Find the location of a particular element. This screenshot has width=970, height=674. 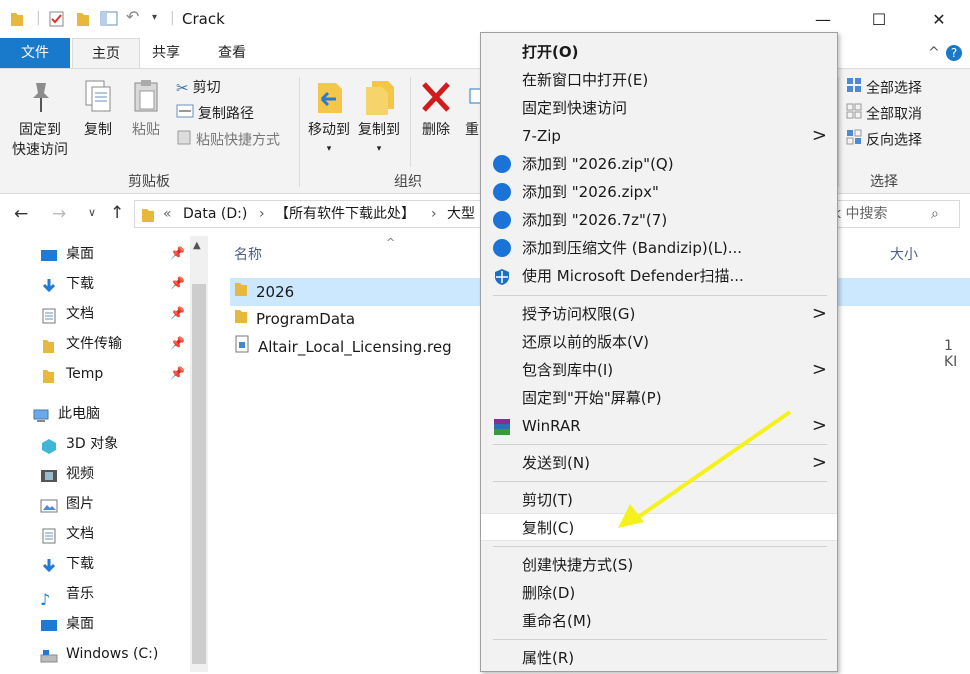

computer-icon is located at coordinates (41, 414).